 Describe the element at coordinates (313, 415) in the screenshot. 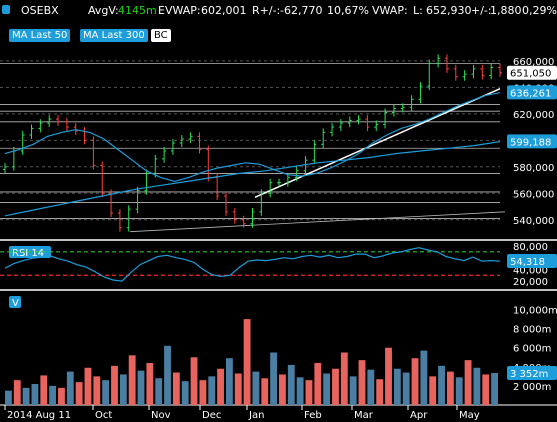

I see `time-axis-label: Feb` at that location.